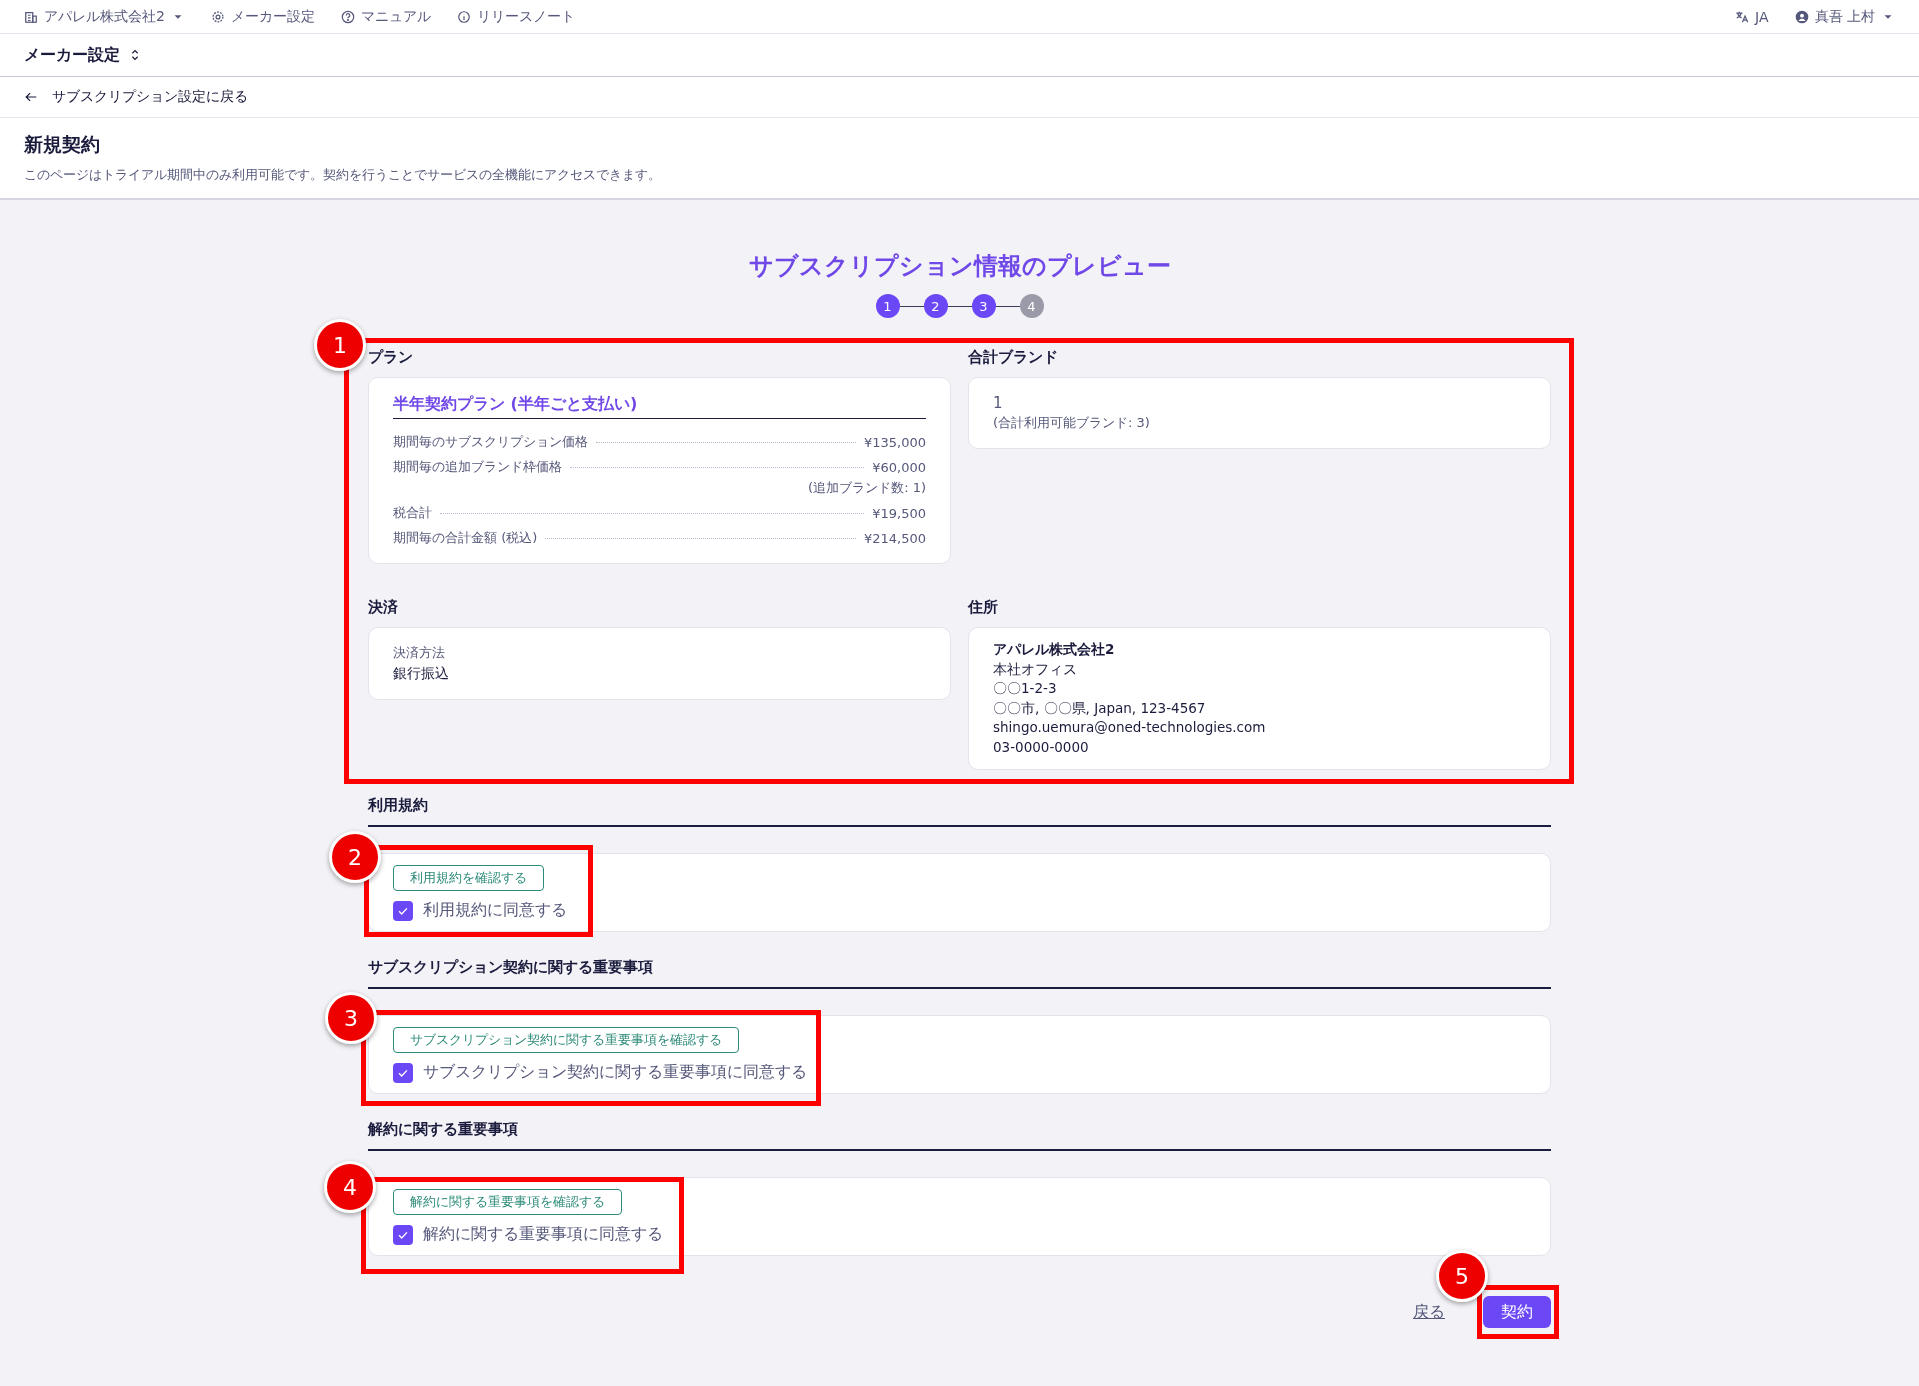 The height and width of the screenshot is (1386, 1919). I want to click on address-line: shingo.uemura@oned-technologies.com, so click(1130, 728).